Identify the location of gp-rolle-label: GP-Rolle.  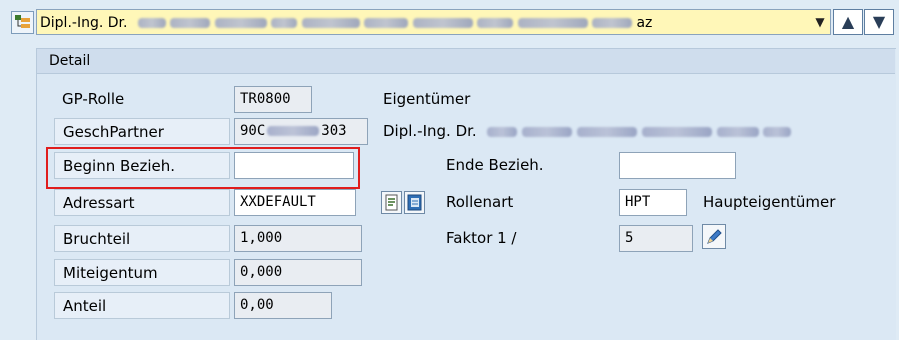
(93, 99).